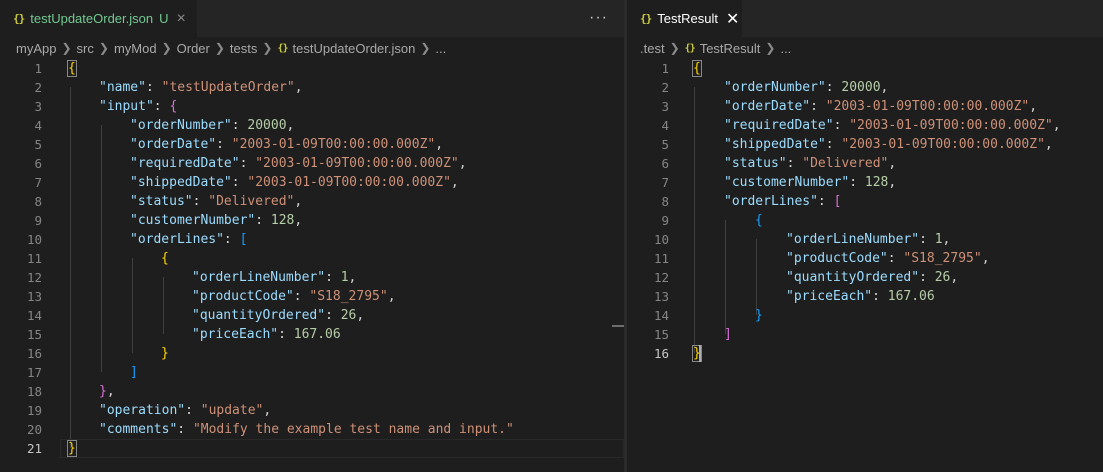 Image resolution: width=1103 pixels, height=472 pixels. I want to click on scrollbar-position-marker, so click(618, 326).